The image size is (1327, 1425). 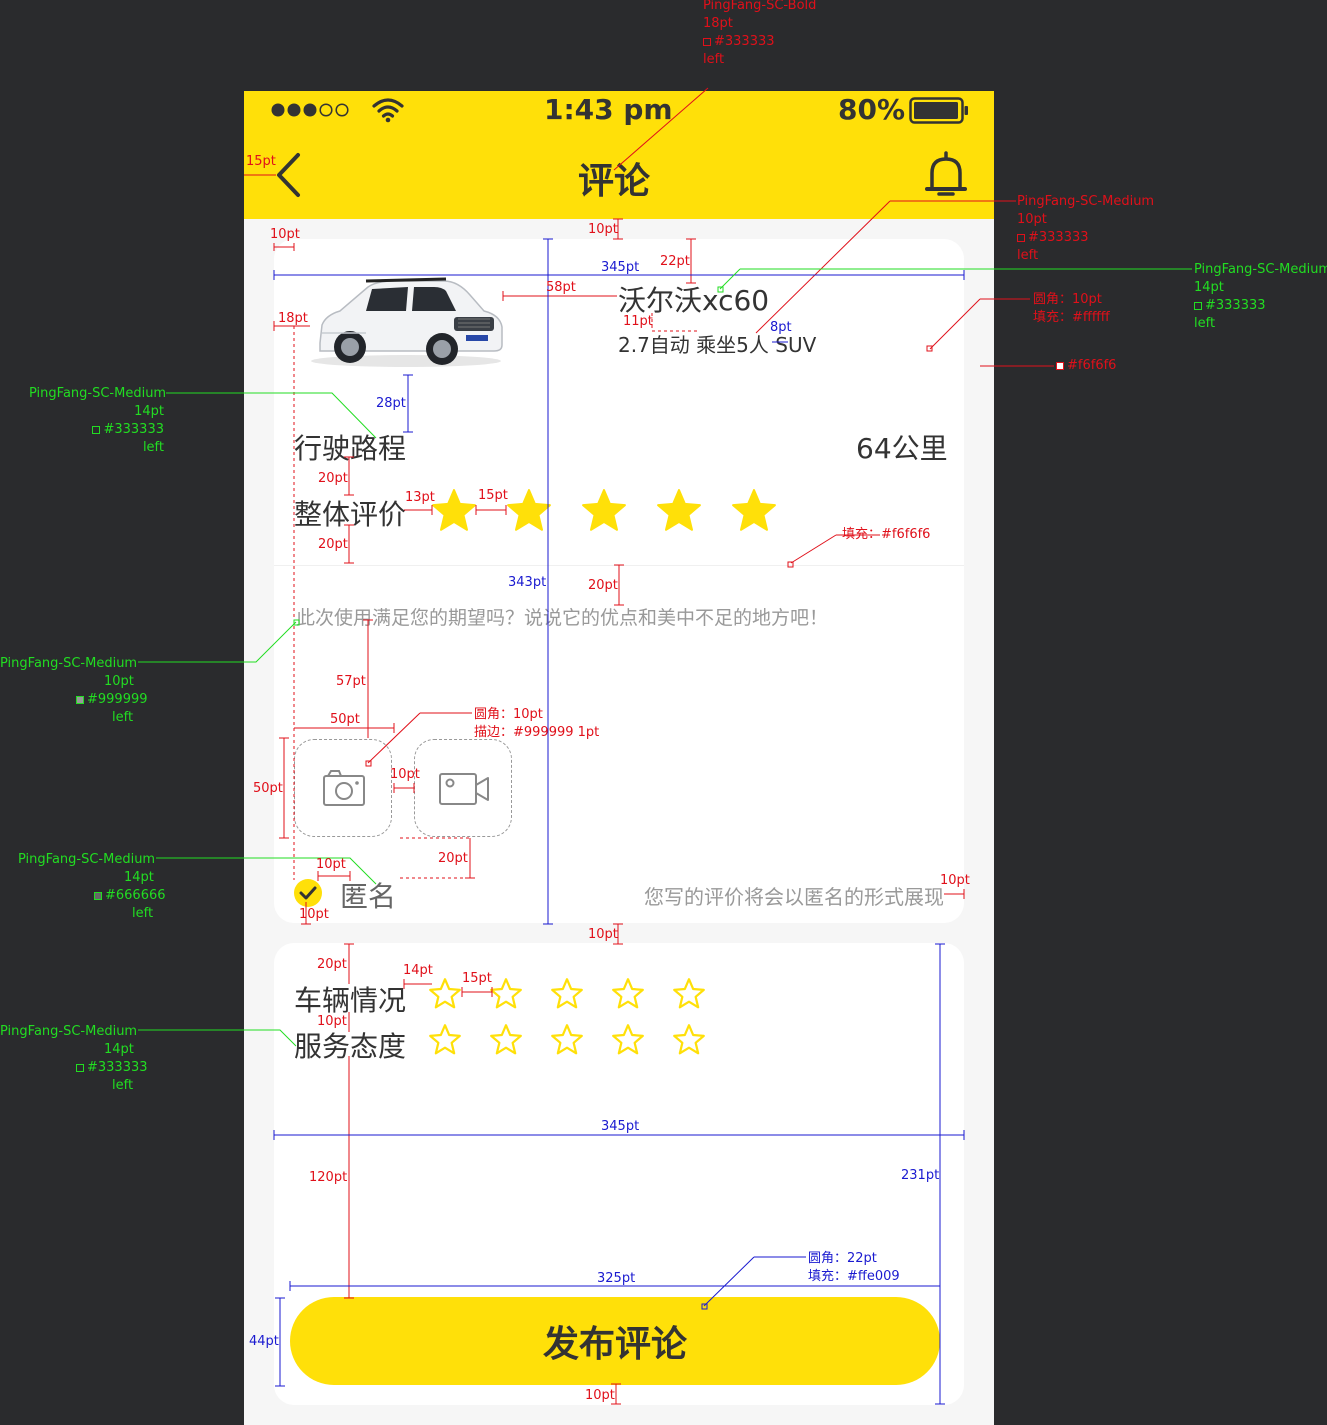 I want to click on dim-label: 120pt, so click(x=328, y=1177).